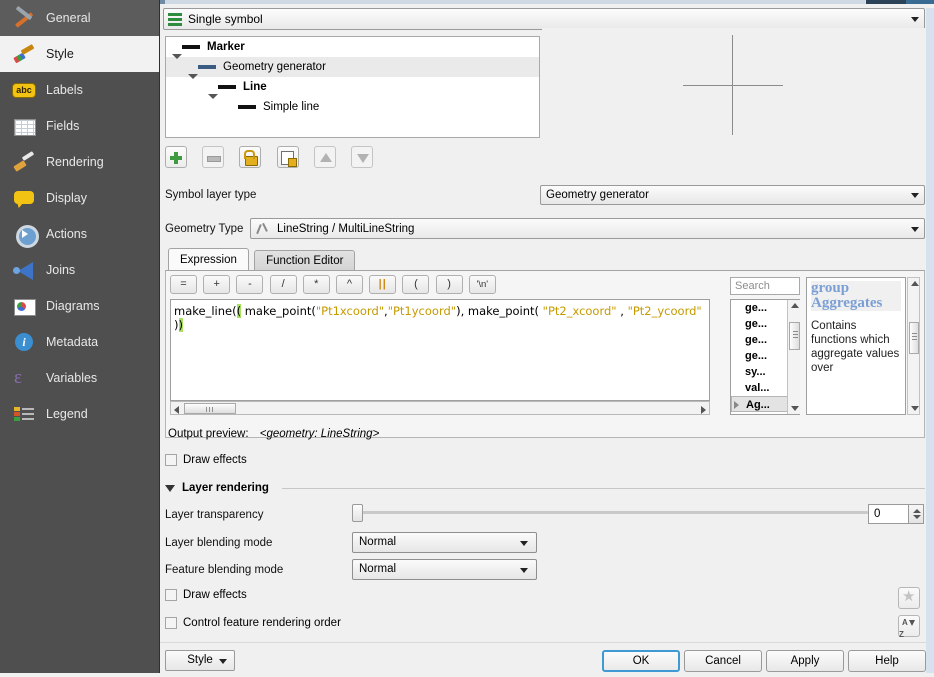 This screenshot has height=677, width=934. Describe the element at coordinates (765, 286) in the screenshot. I see `function-search-input: Search` at that location.